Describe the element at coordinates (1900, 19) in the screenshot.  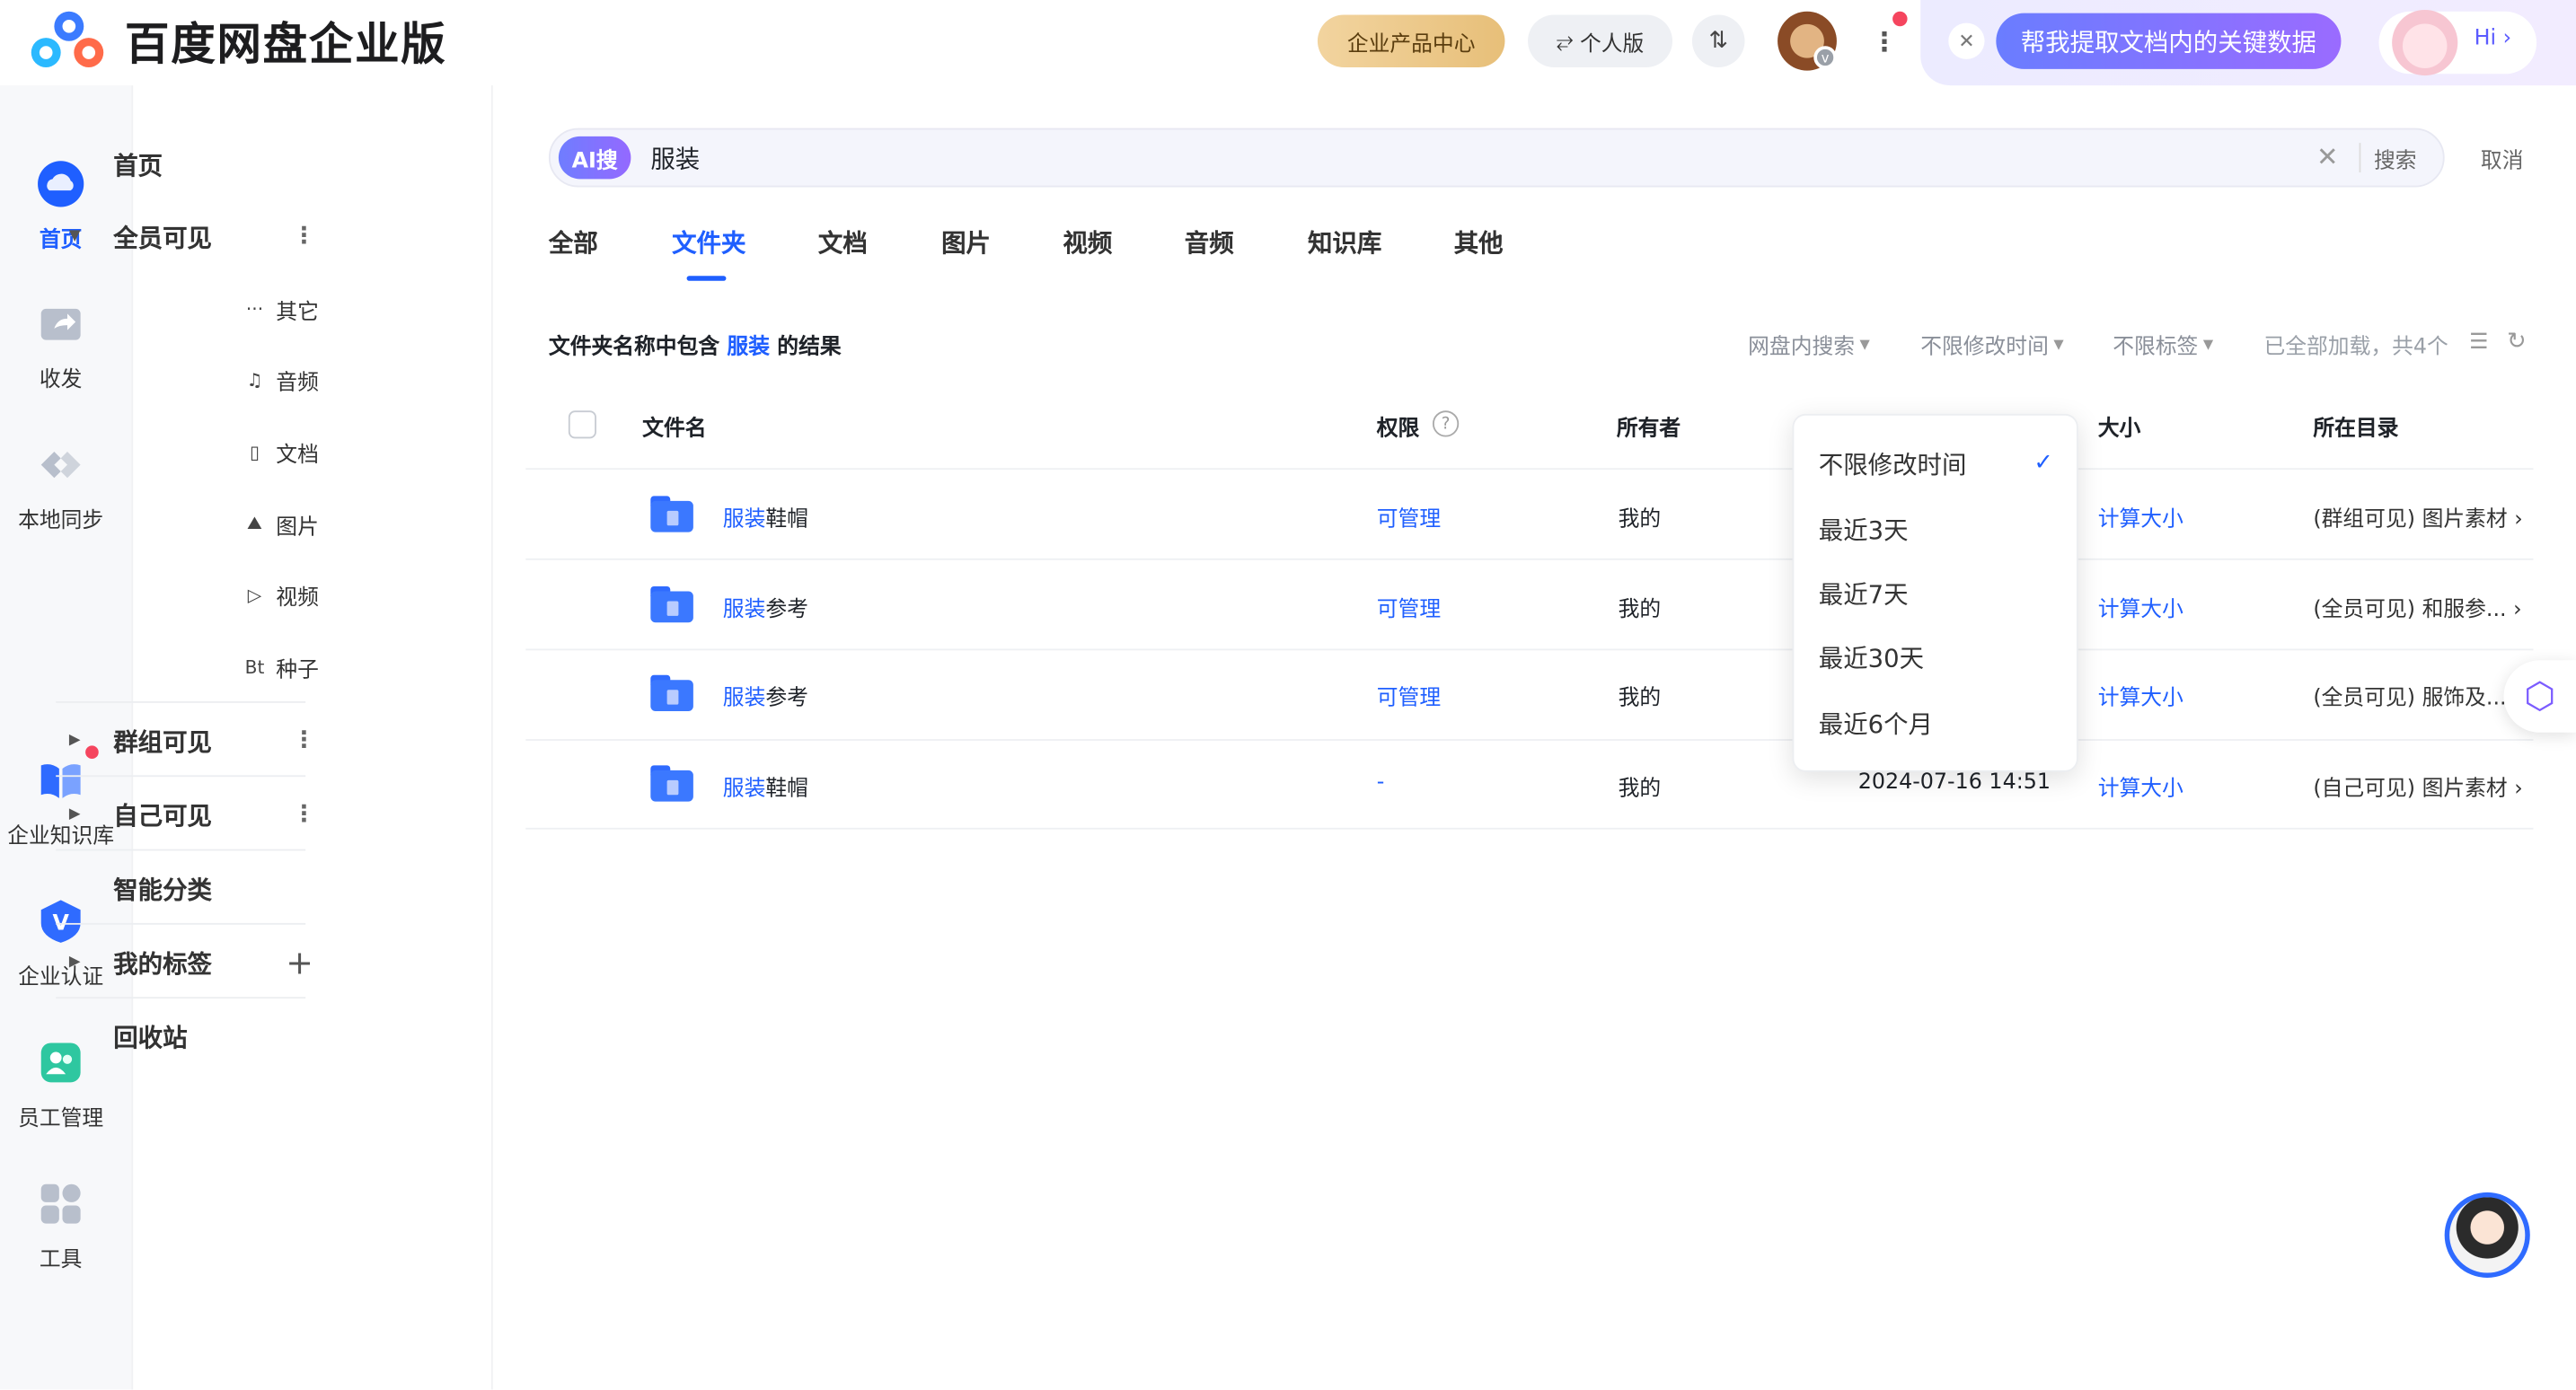
I see `notification-dot` at that location.